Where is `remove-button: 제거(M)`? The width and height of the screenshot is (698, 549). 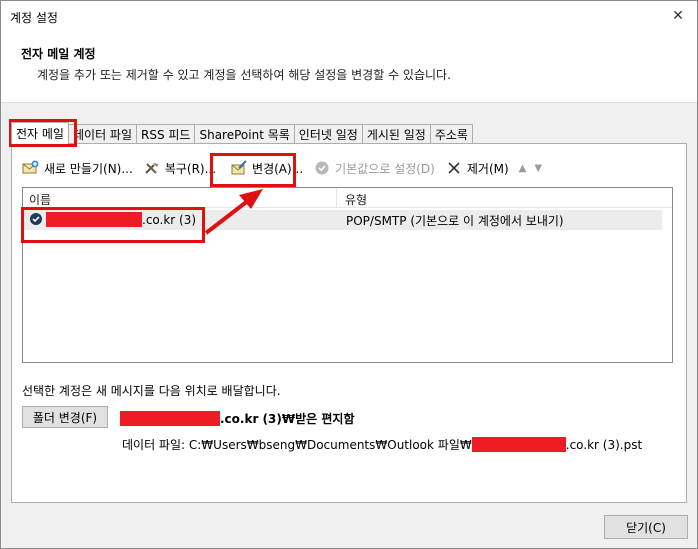 remove-button: 제거(M) is located at coordinates (477, 168).